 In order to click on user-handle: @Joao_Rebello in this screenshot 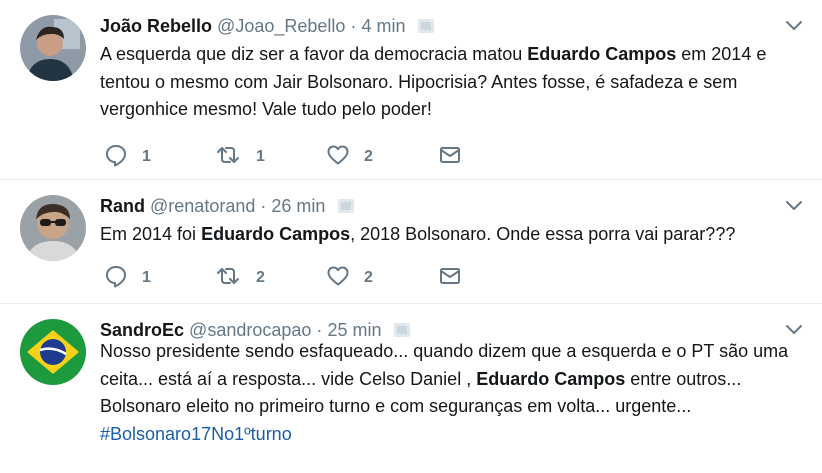, I will do `click(281, 26)`.